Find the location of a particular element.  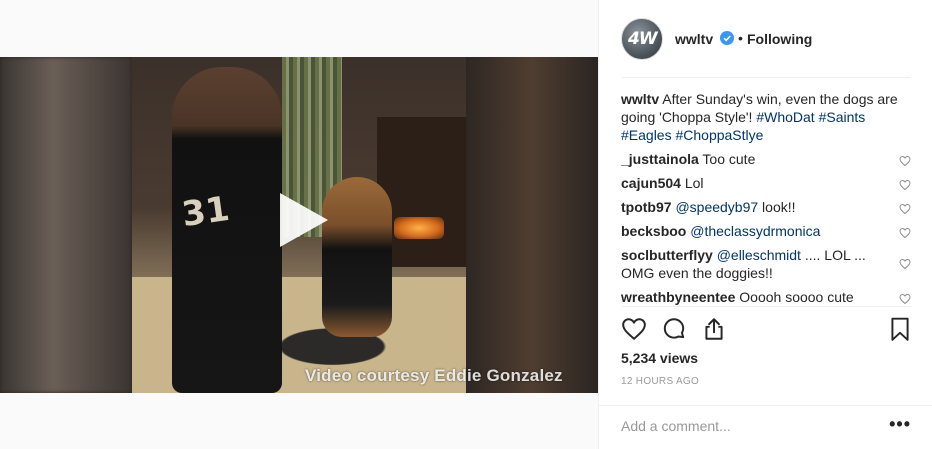

video-watermark: Video courtesy Eddie Gonzalez is located at coordinates (434, 375).